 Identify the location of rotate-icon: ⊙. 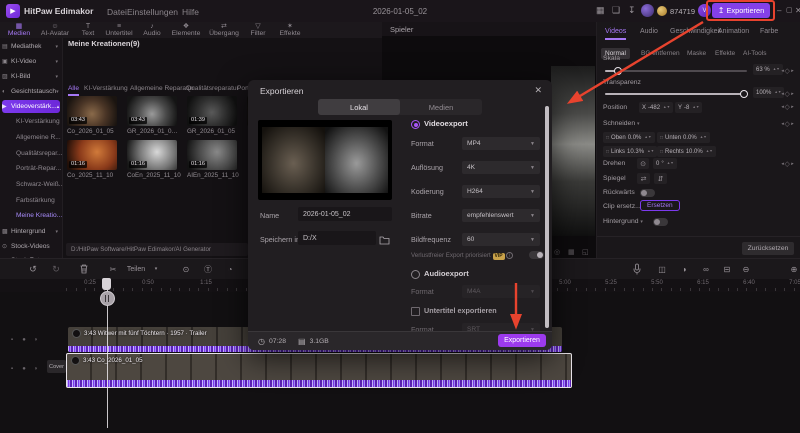
(643, 163).